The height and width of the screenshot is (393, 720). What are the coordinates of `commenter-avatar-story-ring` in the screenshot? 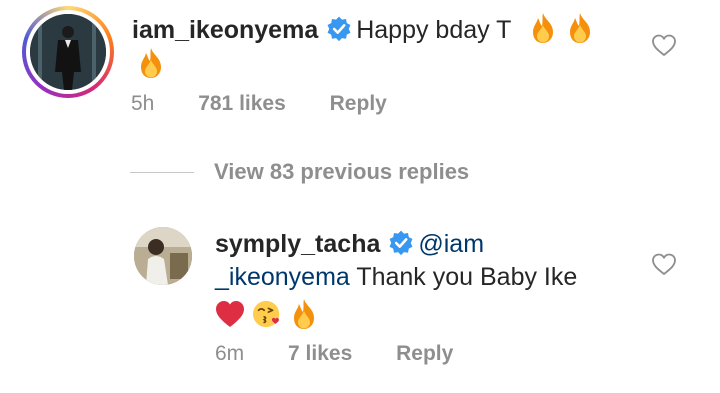 It's located at (68, 52).